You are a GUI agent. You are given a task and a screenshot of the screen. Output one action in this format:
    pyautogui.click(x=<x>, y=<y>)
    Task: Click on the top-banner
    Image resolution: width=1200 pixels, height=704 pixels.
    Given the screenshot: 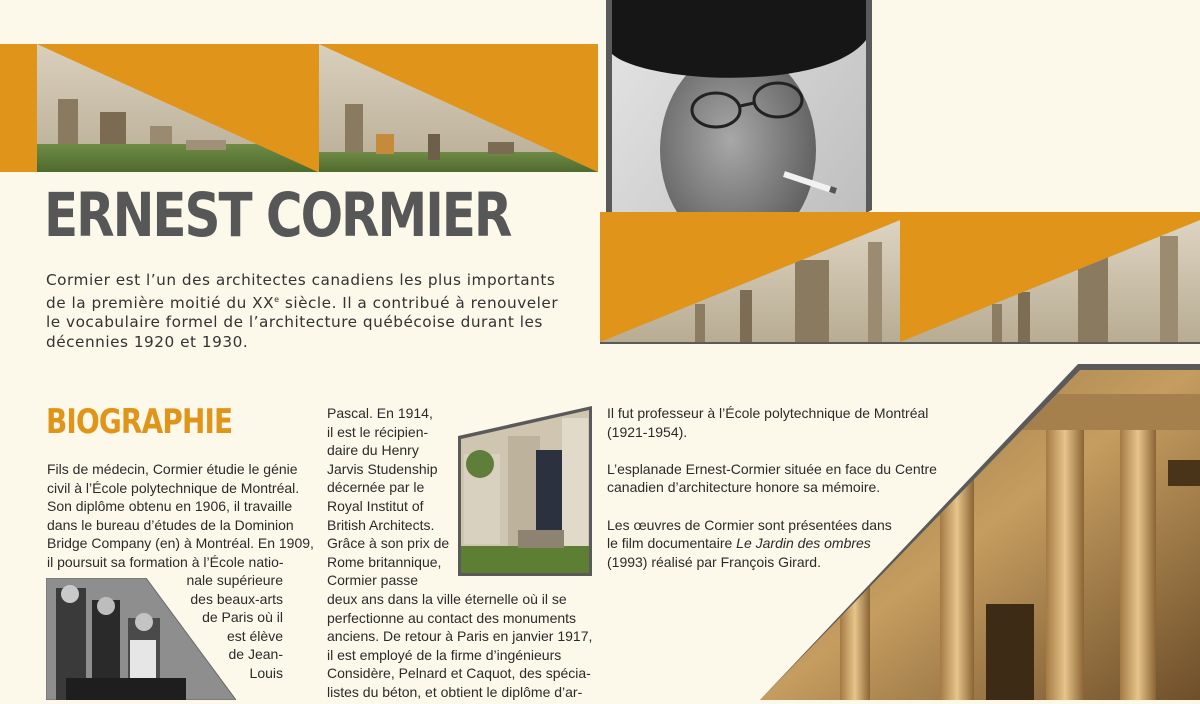 What is the action you would take?
    pyautogui.click(x=299, y=108)
    